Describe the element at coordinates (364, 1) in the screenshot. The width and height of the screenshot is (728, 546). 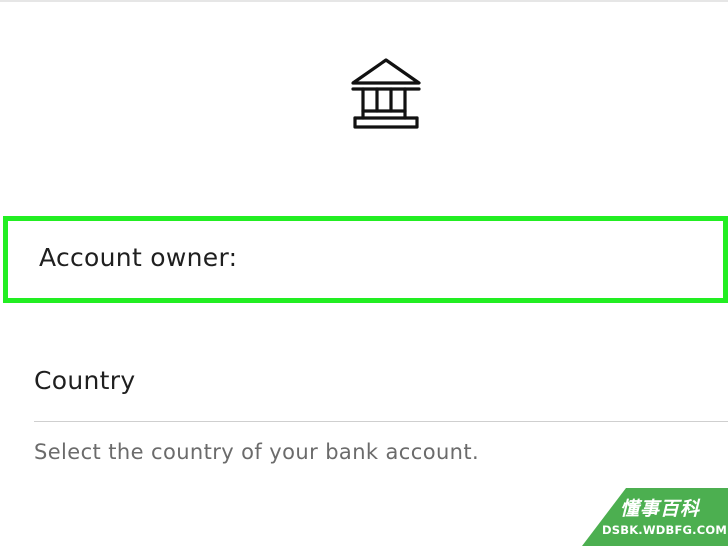
I see `top-divider` at that location.